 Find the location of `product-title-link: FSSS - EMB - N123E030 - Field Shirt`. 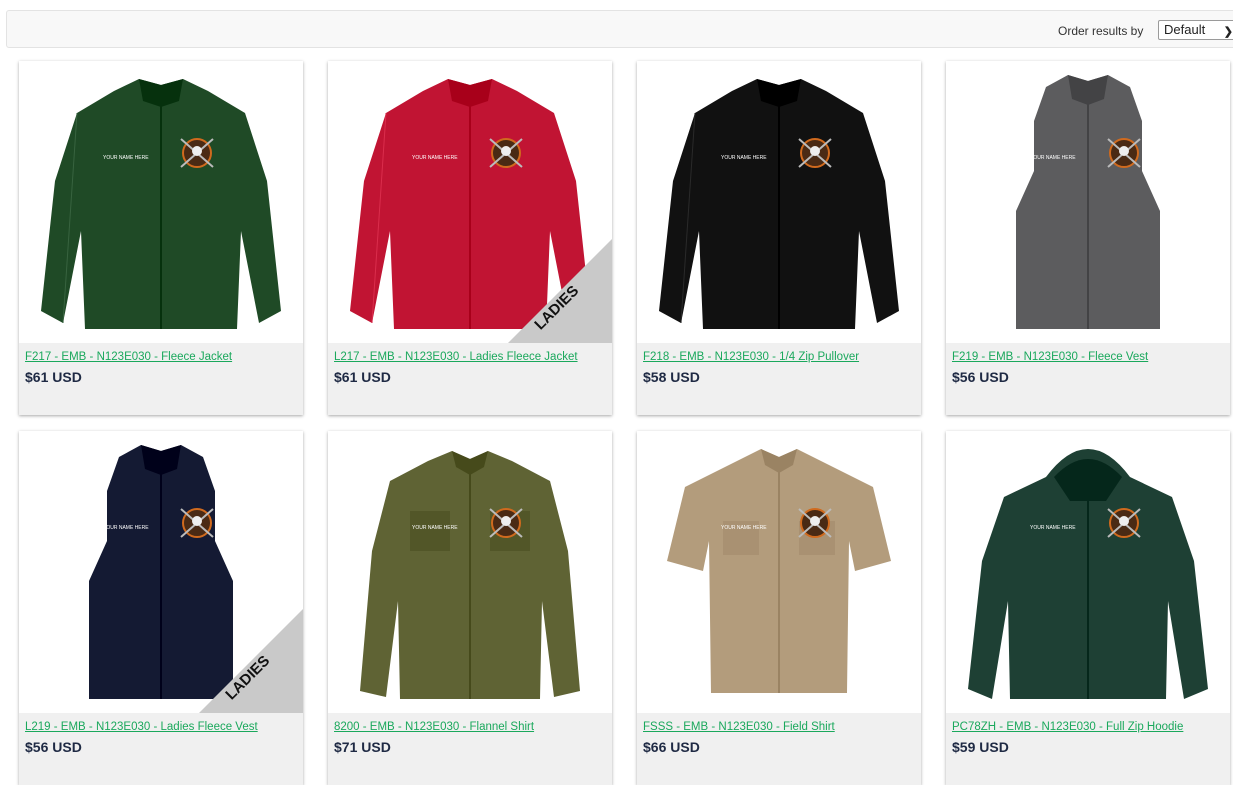

product-title-link: FSSS - EMB - N123E030 - Field Shirt is located at coordinates (739, 727).